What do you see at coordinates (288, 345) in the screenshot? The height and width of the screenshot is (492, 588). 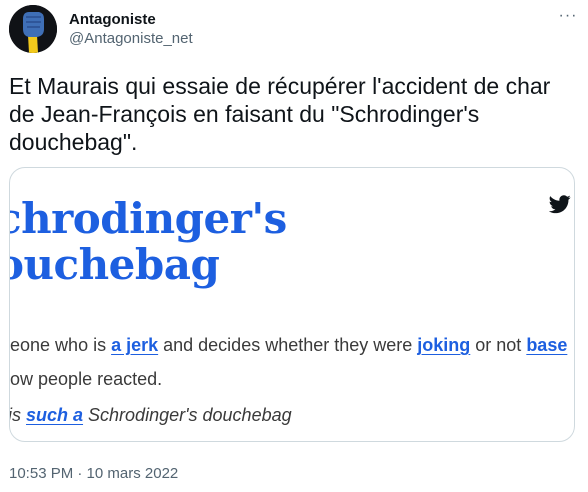 I see `definition-mid-1: and decides whether they were` at bounding box center [288, 345].